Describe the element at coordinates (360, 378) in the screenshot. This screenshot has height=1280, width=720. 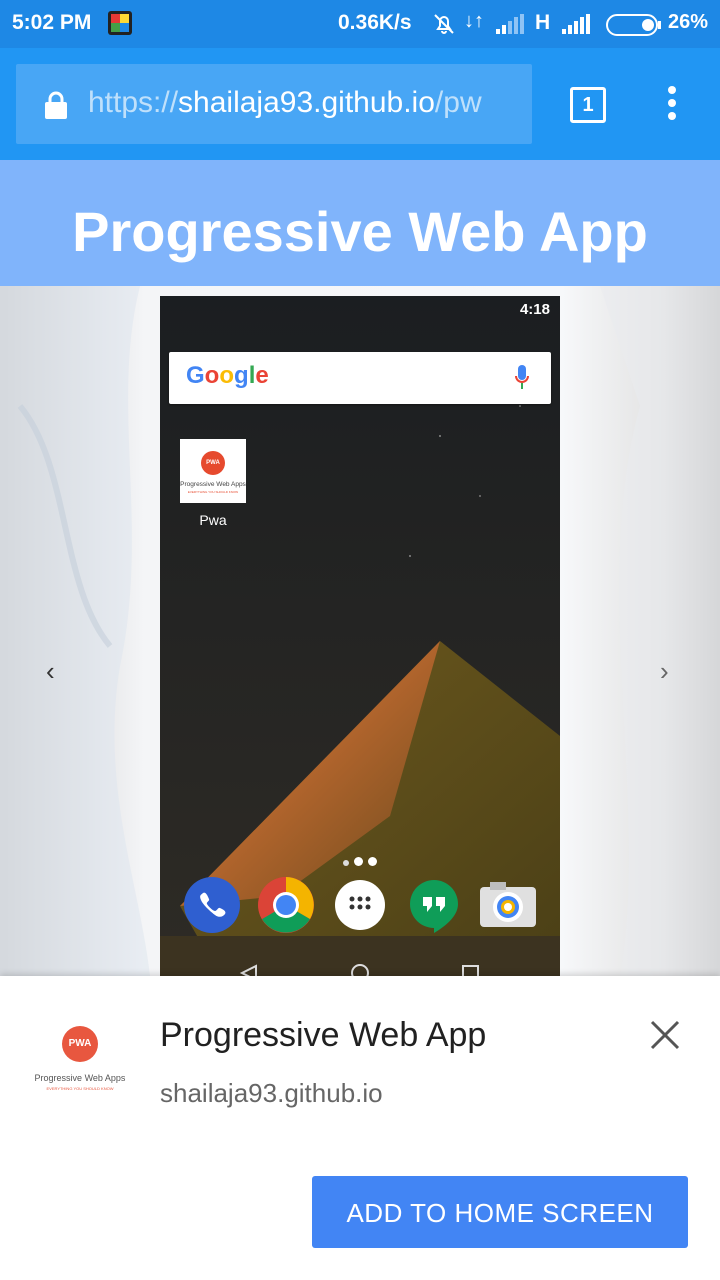
I see `google-search-widget: Google` at that location.